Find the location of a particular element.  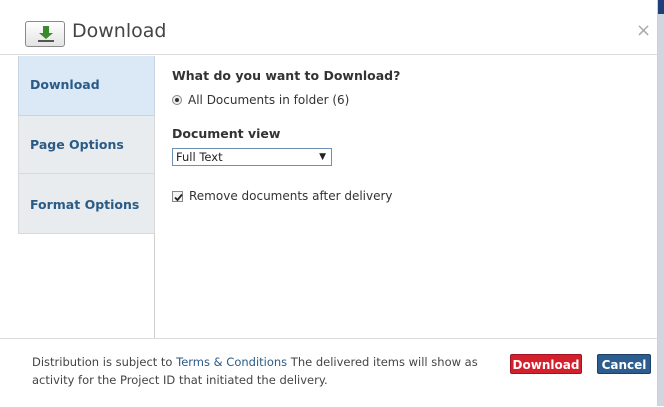

document-view-label: Document view is located at coordinates (226, 133).